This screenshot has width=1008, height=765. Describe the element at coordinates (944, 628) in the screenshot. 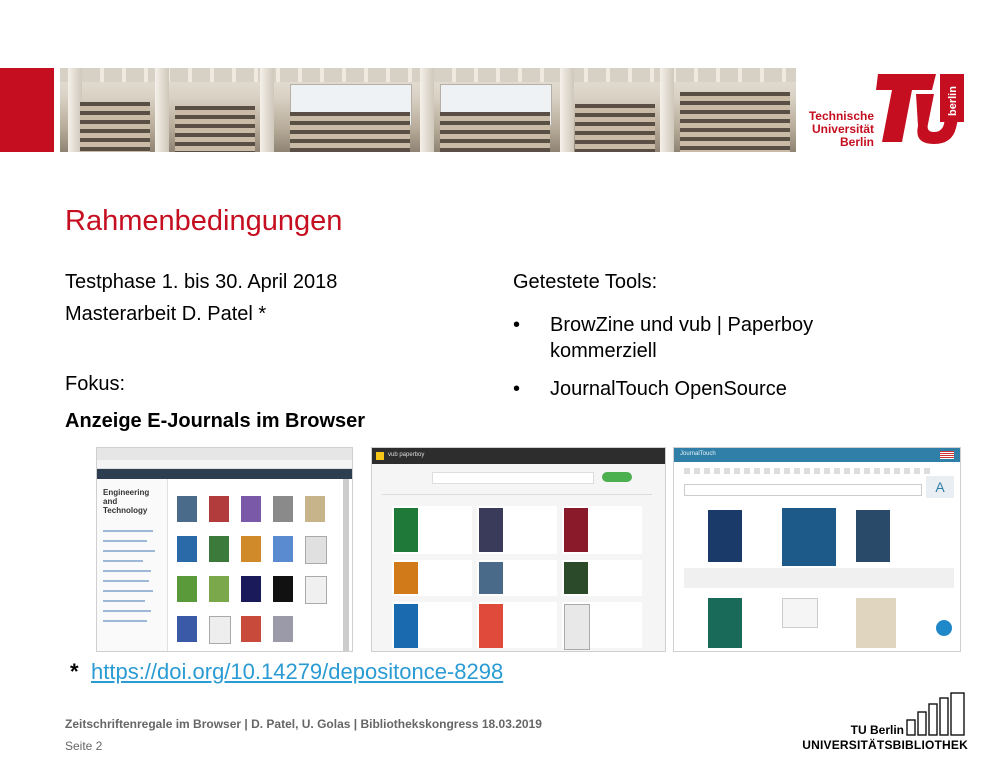

I see `scroll-top-button` at that location.